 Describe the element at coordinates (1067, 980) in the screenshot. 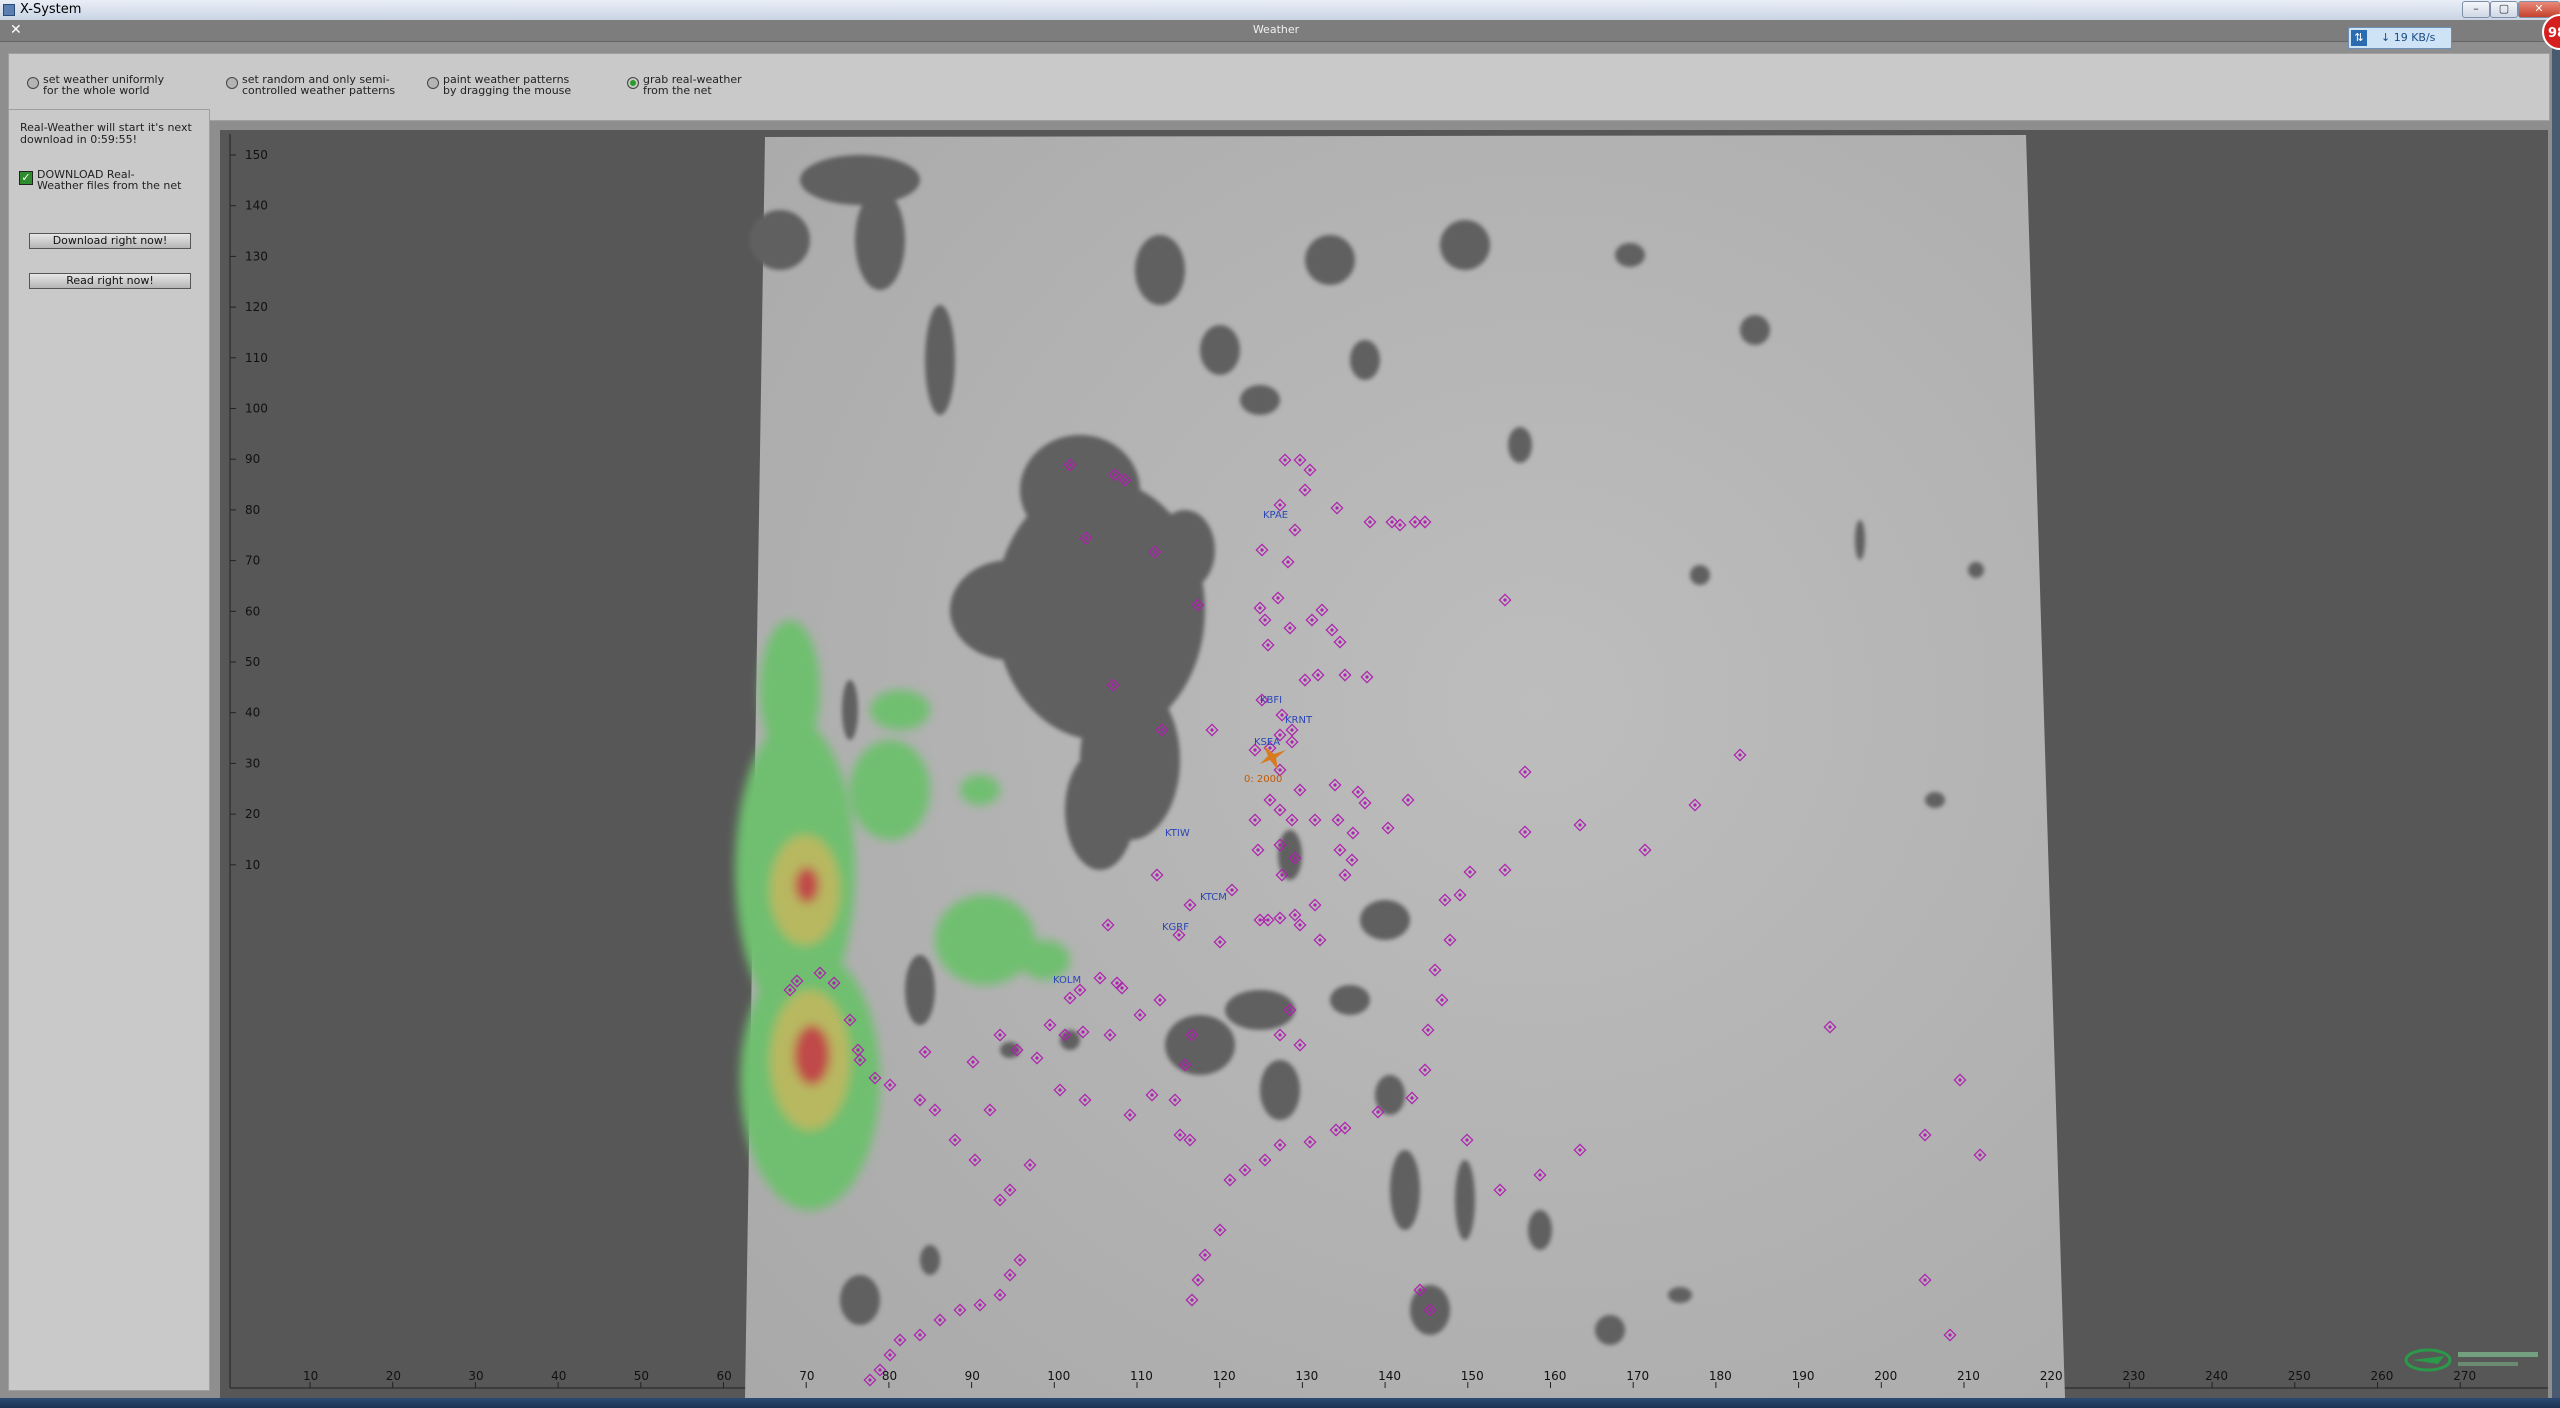

I see `airport-label-kolm: KOLM` at that location.